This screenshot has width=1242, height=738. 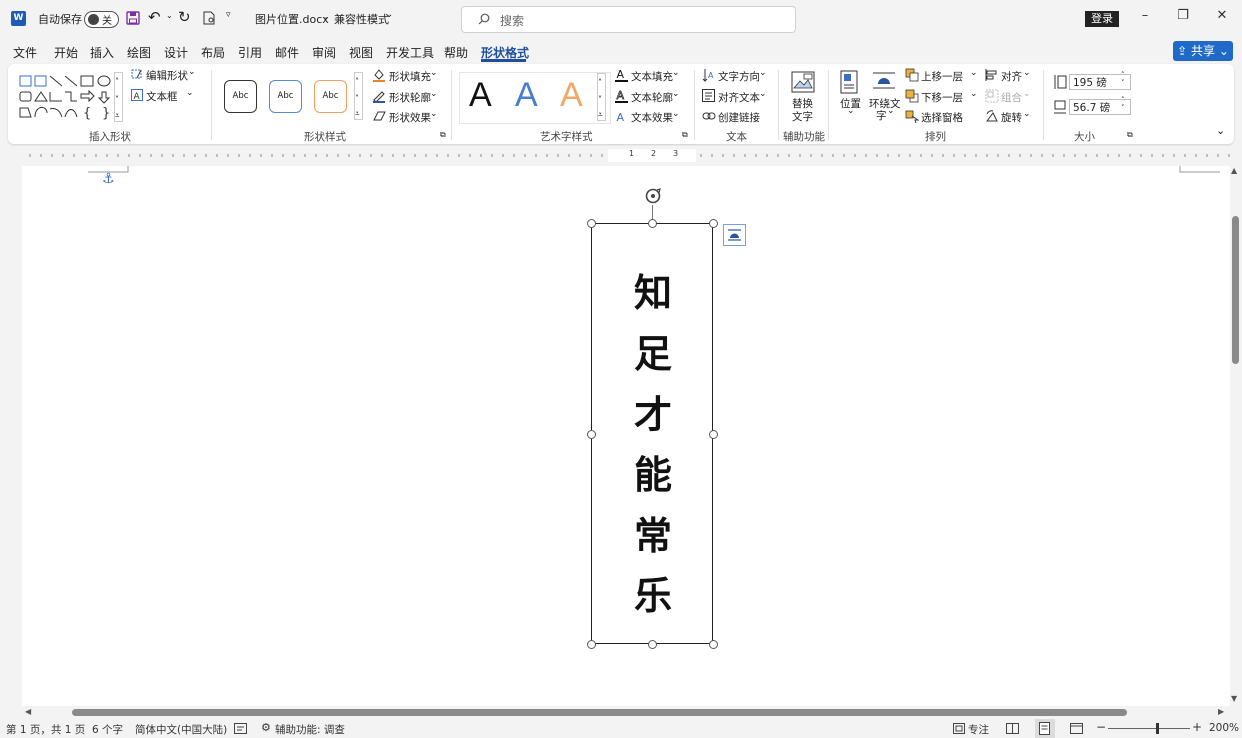 I want to click on tab-insert: 插入, so click(x=102, y=52).